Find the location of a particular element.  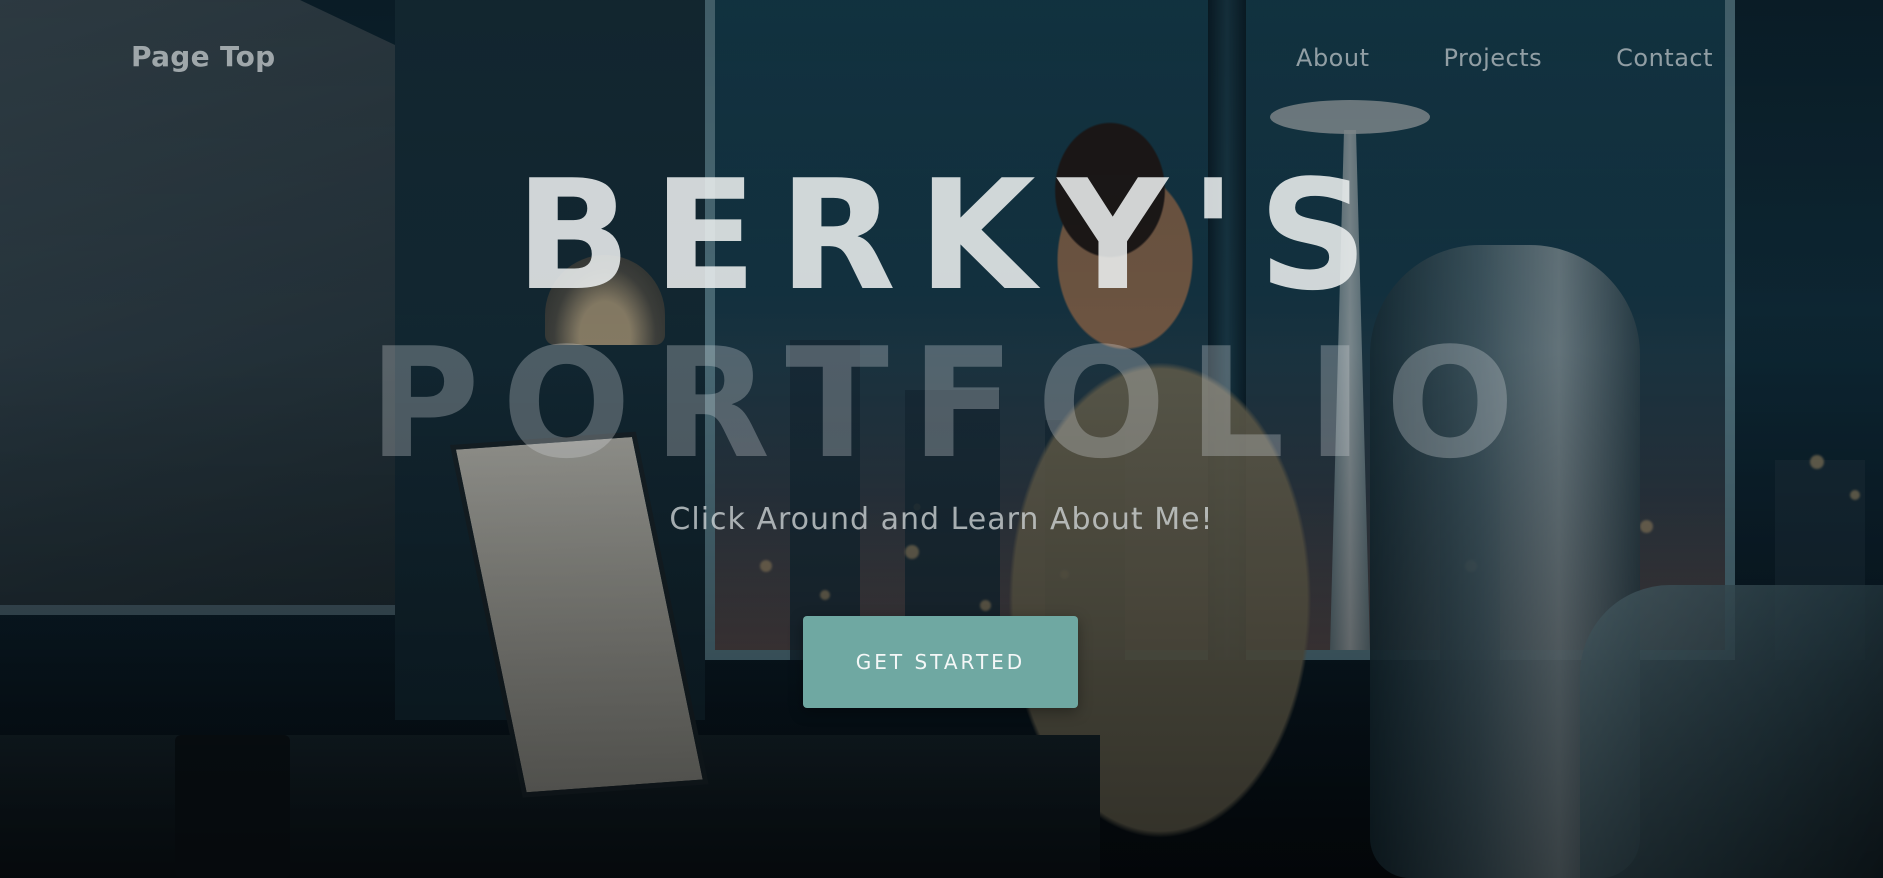

main-nav: About Projects Contact is located at coordinates (1504, 58).